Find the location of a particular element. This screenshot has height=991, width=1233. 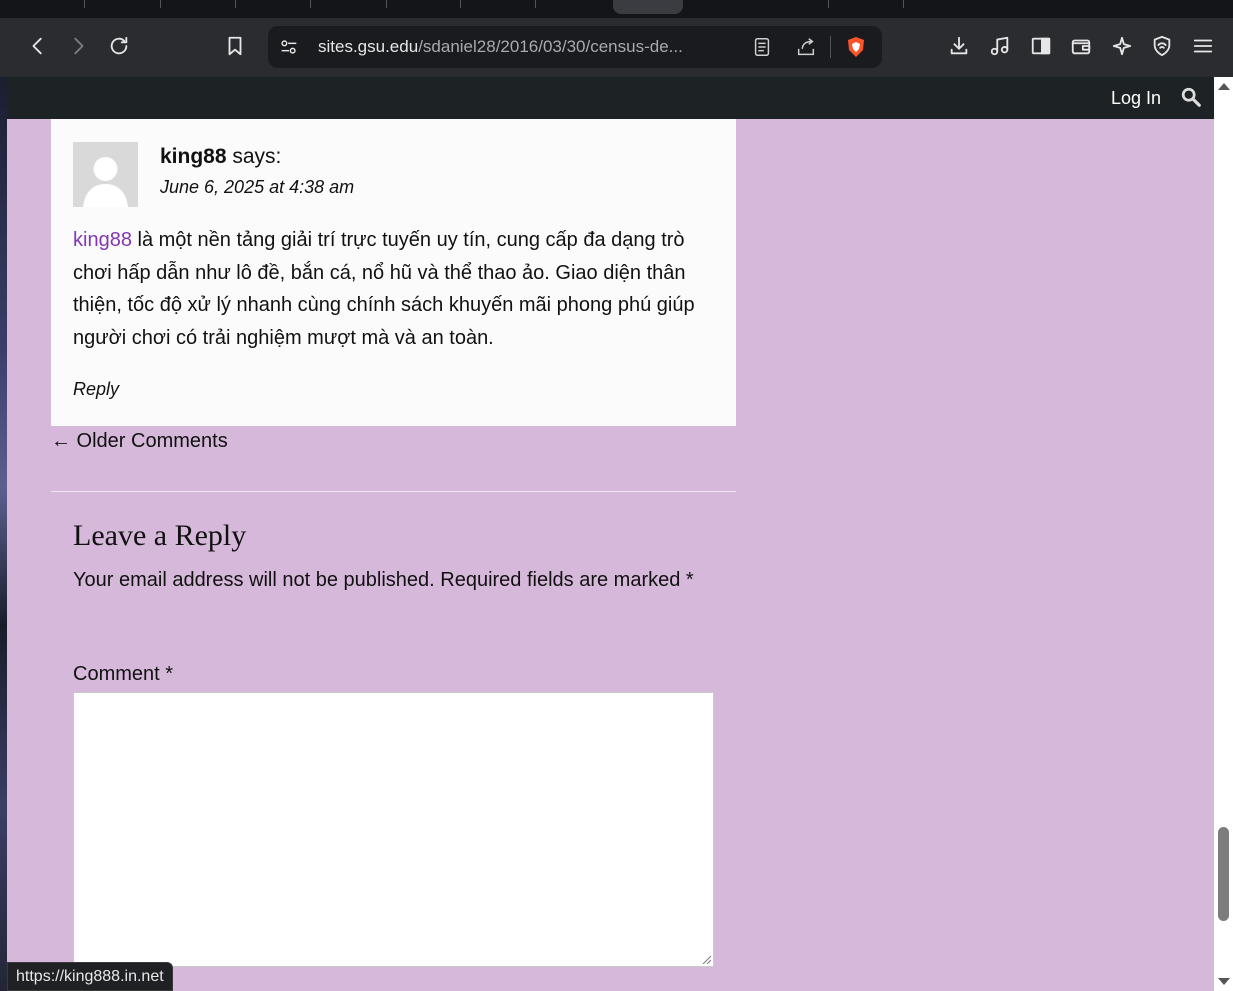

url-host: sites.gsu.edu is located at coordinates (368, 46).